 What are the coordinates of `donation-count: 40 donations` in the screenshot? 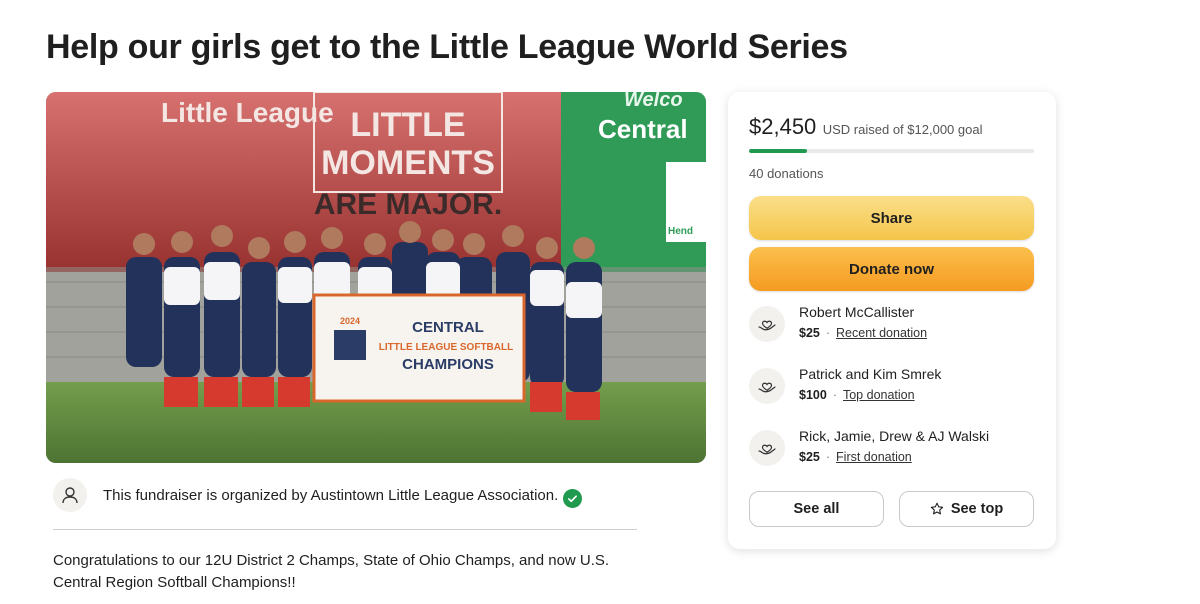 It's located at (786, 173).